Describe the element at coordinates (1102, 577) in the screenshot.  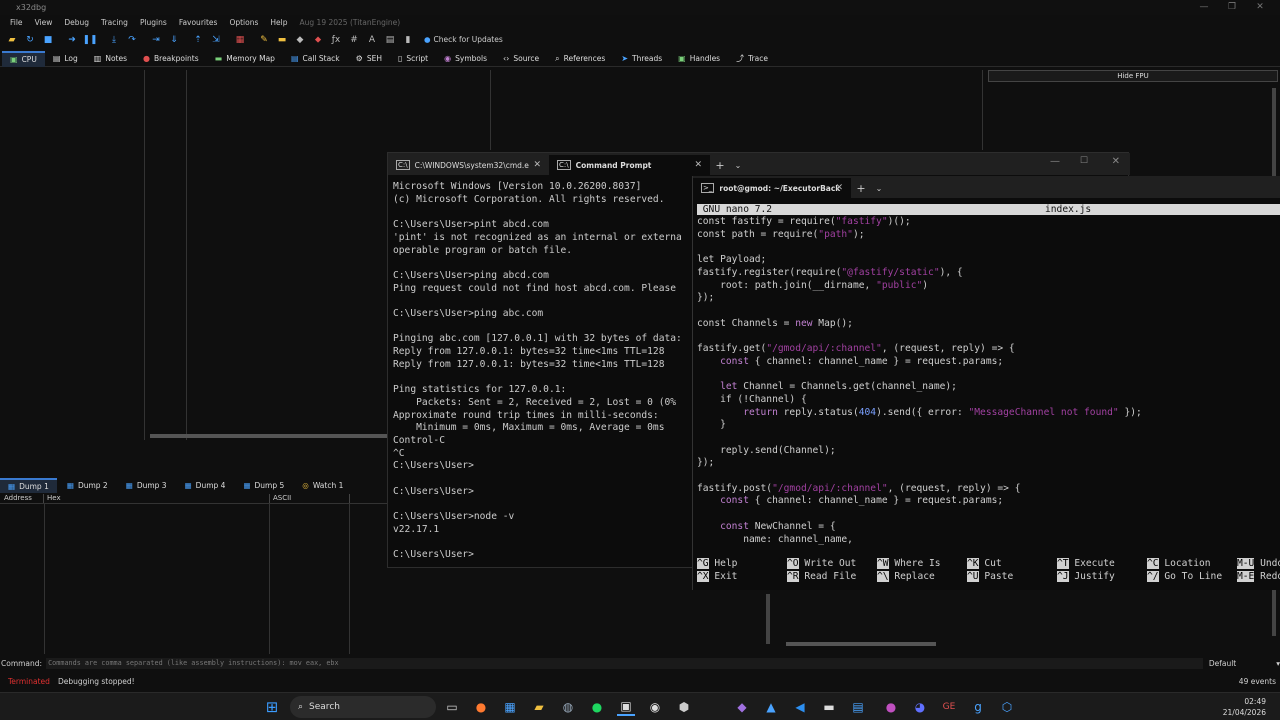
I see `nano-shortcut: ^J Justify` at that location.